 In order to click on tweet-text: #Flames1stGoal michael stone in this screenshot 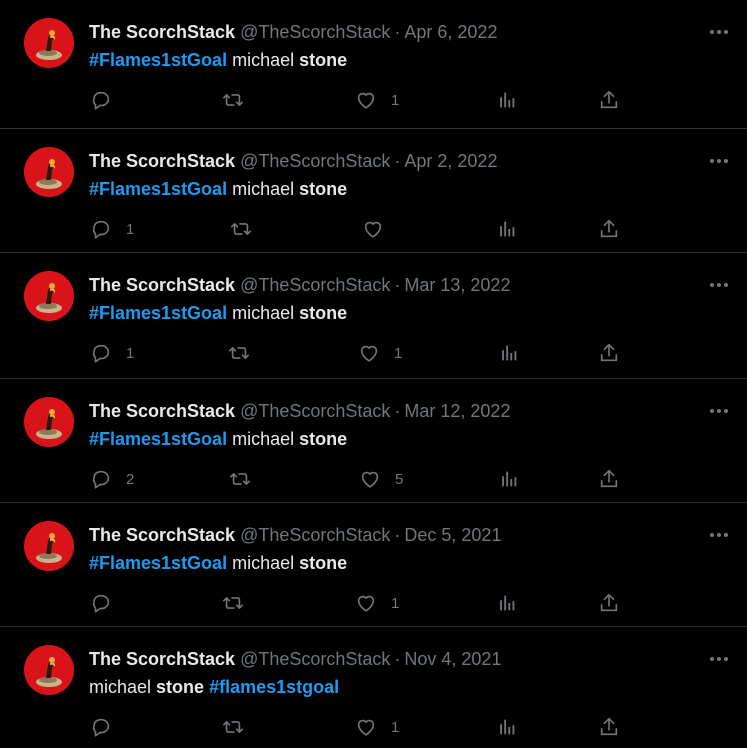, I will do `click(218, 439)`.